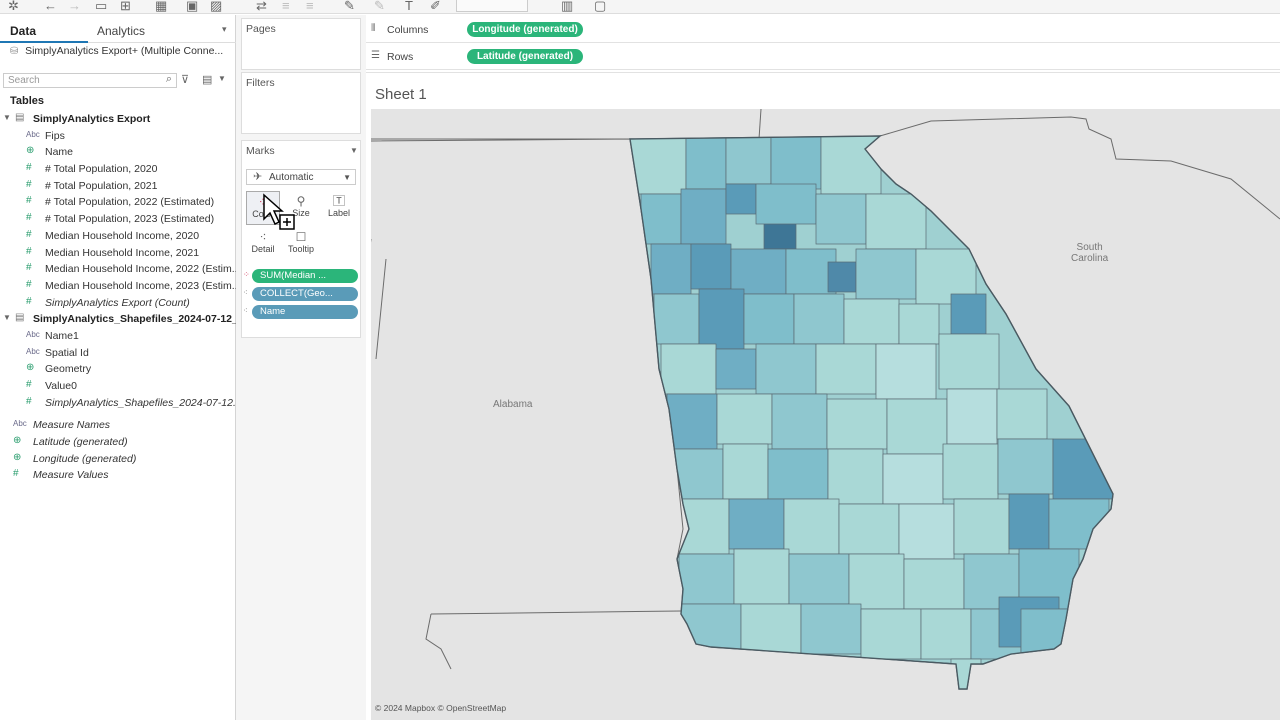 This screenshot has width=1280, height=720. I want to click on field-item: ⊕ Name, so click(118, 152).